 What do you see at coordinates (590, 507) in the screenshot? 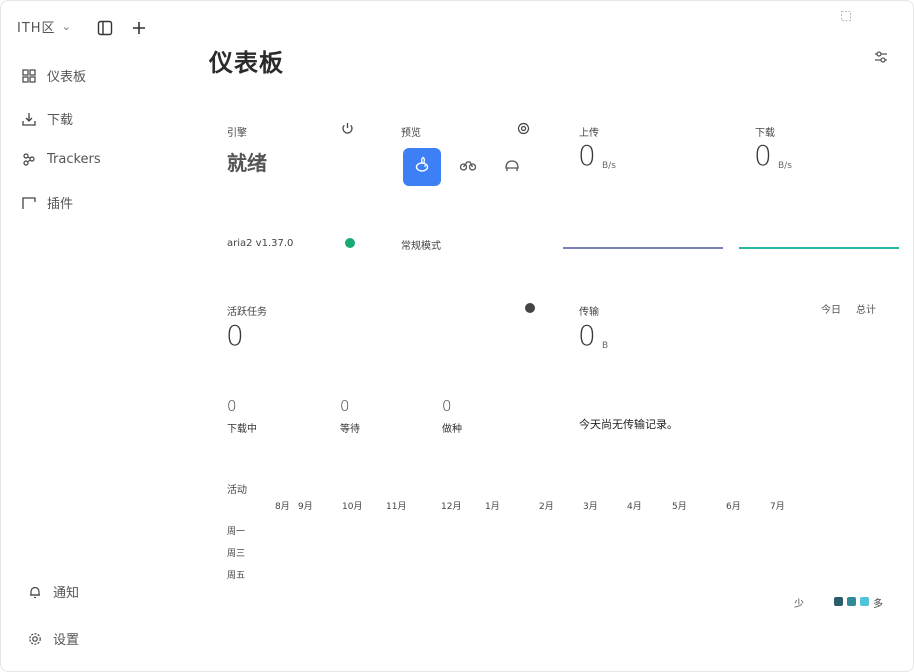
I see `month-label: 3月` at bounding box center [590, 507].